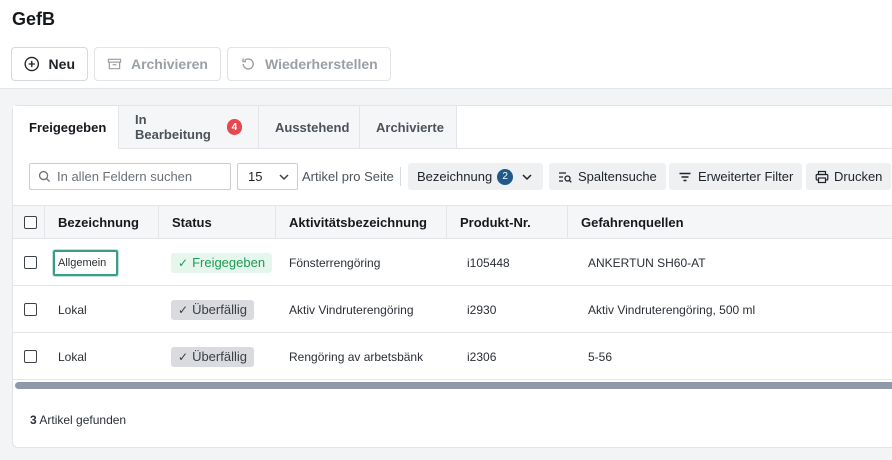 The height and width of the screenshot is (460, 892). I want to click on column-header-status: Status, so click(217, 222).